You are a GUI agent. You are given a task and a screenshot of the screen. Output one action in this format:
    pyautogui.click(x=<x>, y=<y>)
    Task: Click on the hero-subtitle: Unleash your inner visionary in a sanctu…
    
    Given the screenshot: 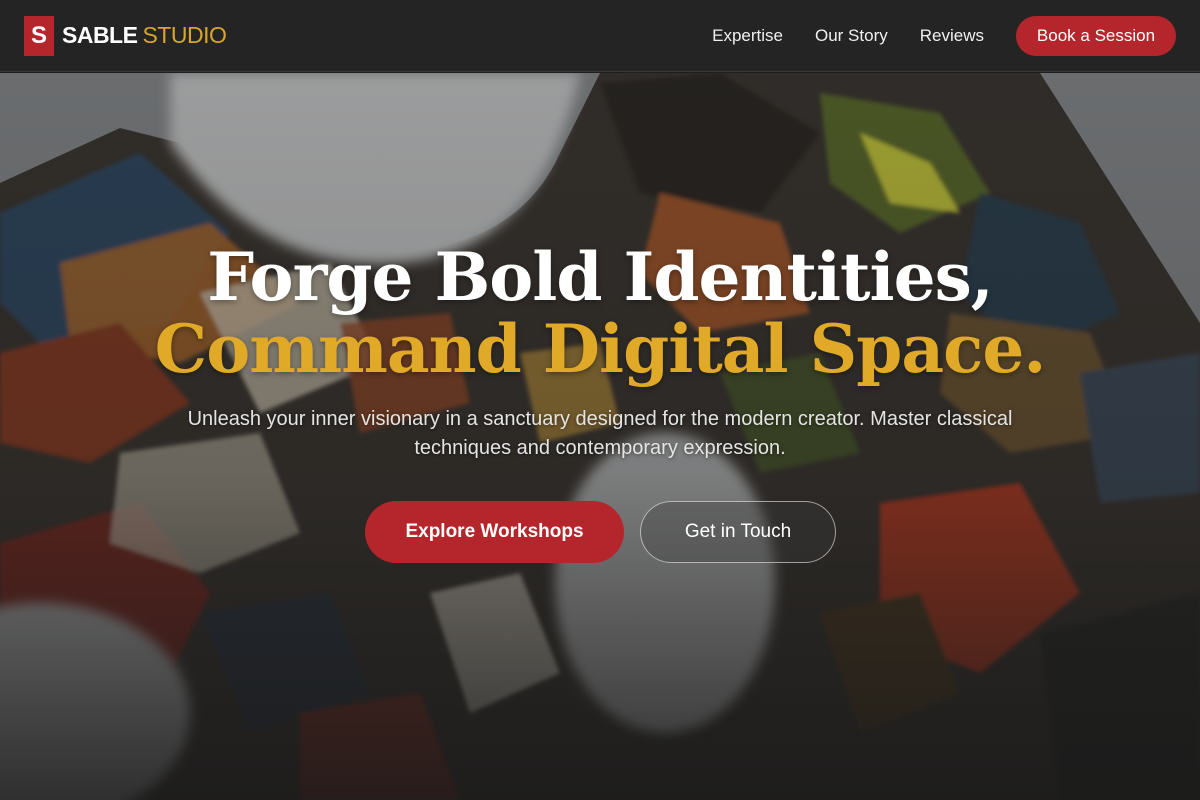 What is the action you would take?
    pyautogui.click(x=600, y=433)
    